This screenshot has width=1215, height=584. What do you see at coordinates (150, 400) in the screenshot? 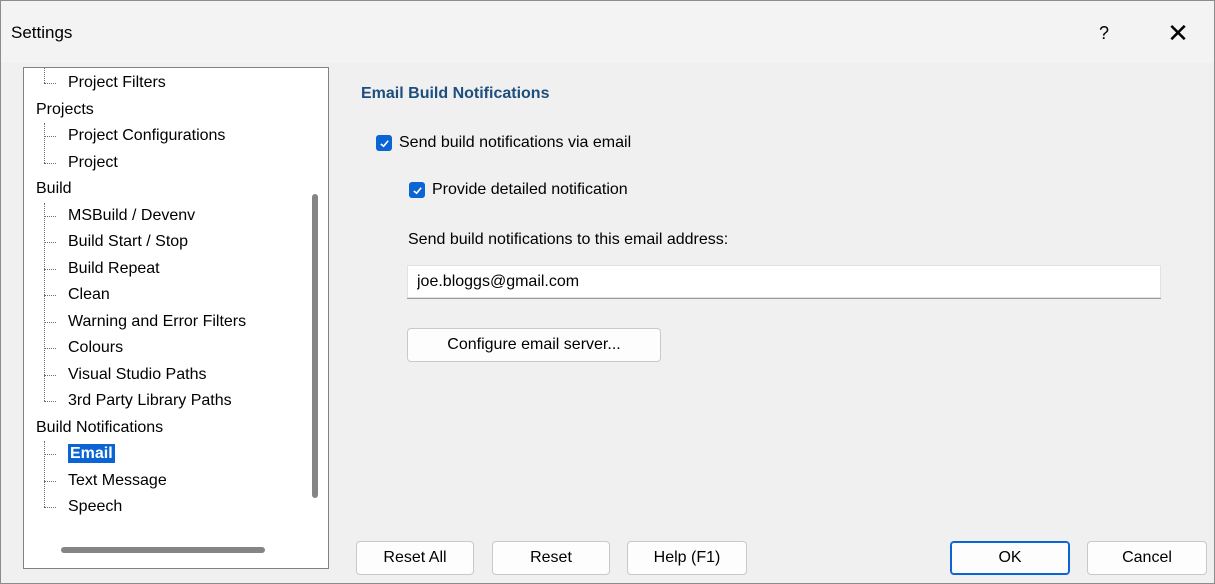
I see `tree-item-label: 3rd Party Library Paths` at bounding box center [150, 400].